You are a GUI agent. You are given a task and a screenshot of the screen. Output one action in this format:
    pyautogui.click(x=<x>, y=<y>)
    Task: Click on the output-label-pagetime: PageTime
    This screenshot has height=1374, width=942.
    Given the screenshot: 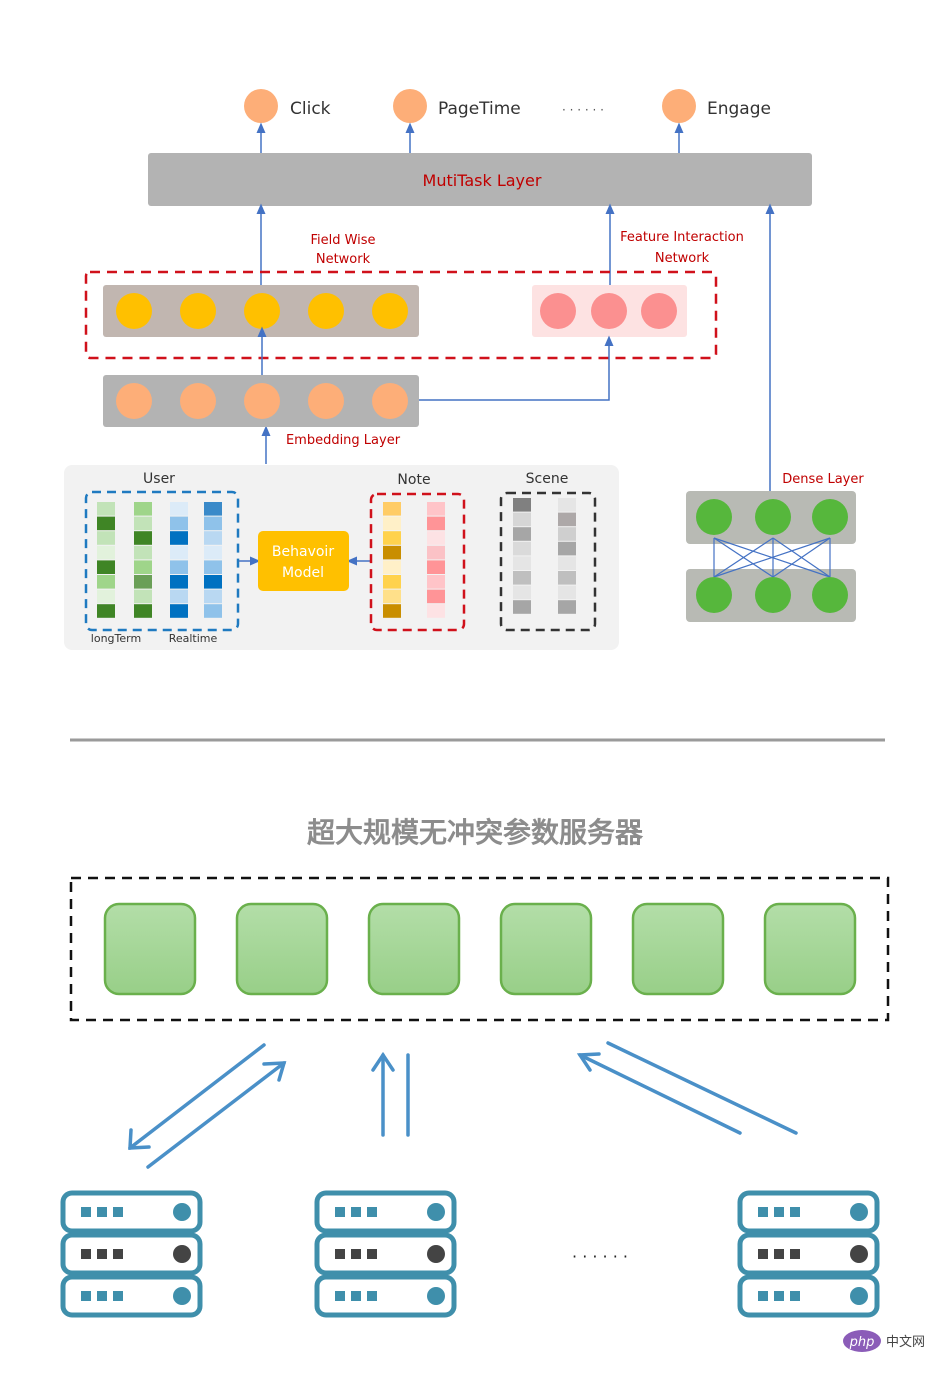 What is the action you would take?
    pyautogui.click(x=479, y=109)
    